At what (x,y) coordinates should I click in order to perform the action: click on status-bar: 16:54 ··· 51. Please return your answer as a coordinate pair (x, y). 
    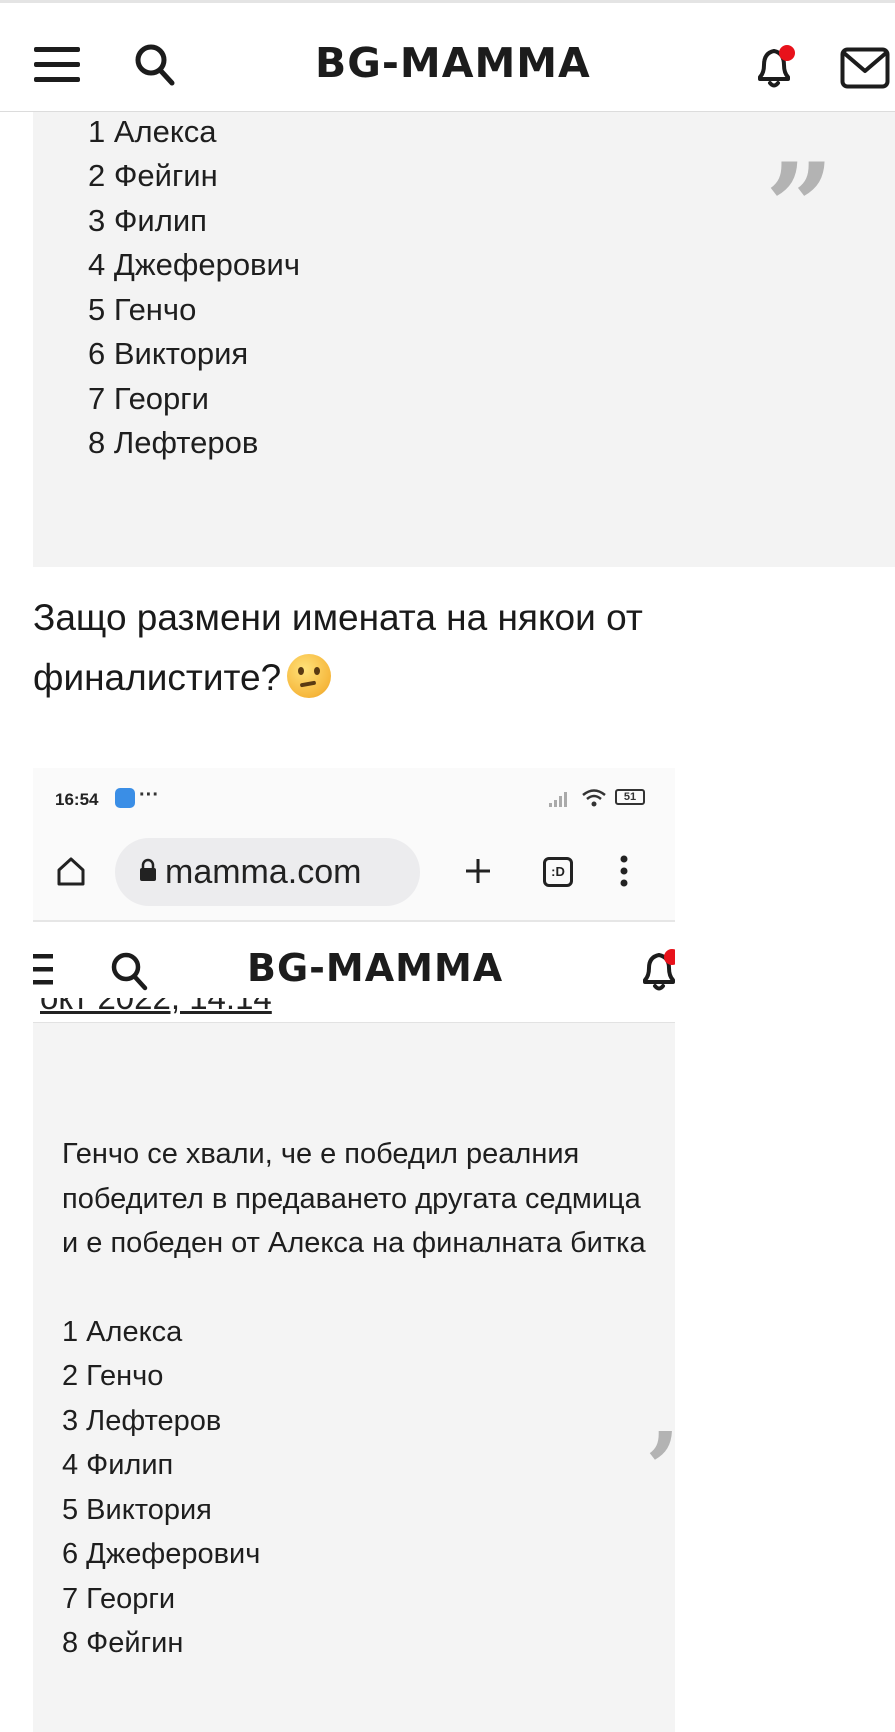
    Looking at the image, I should click on (354, 798).